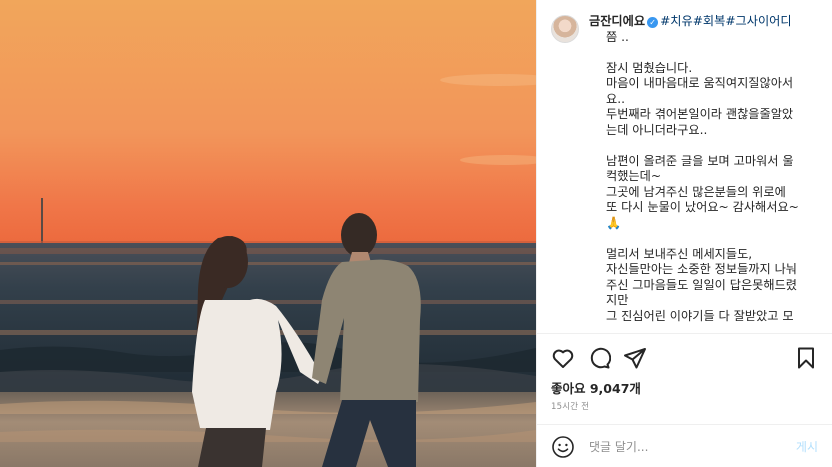 Image resolution: width=832 pixels, height=467 pixels. Describe the element at coordinates (726, 21) in the screenshot. I see `hashtags: #치유#회복#그사이어디` at that location.